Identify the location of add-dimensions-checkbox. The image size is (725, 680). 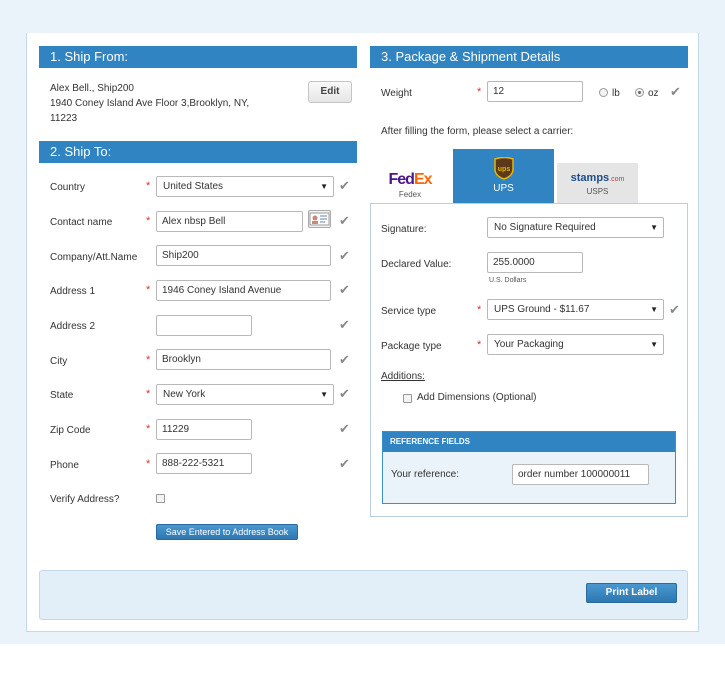
(407, 398).